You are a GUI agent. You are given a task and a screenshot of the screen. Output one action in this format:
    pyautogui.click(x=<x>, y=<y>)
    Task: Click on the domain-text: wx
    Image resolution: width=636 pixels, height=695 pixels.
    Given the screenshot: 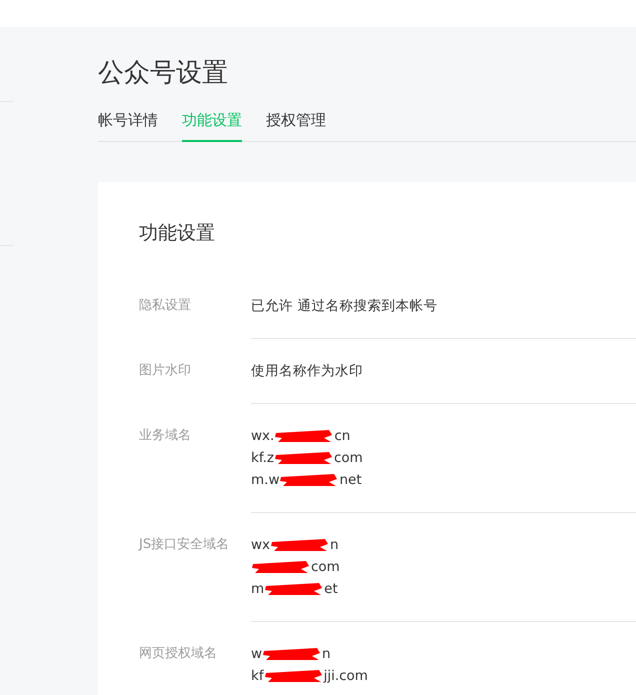 What is the action you would take?
    pyautogui.click(x=260, y=545)
    